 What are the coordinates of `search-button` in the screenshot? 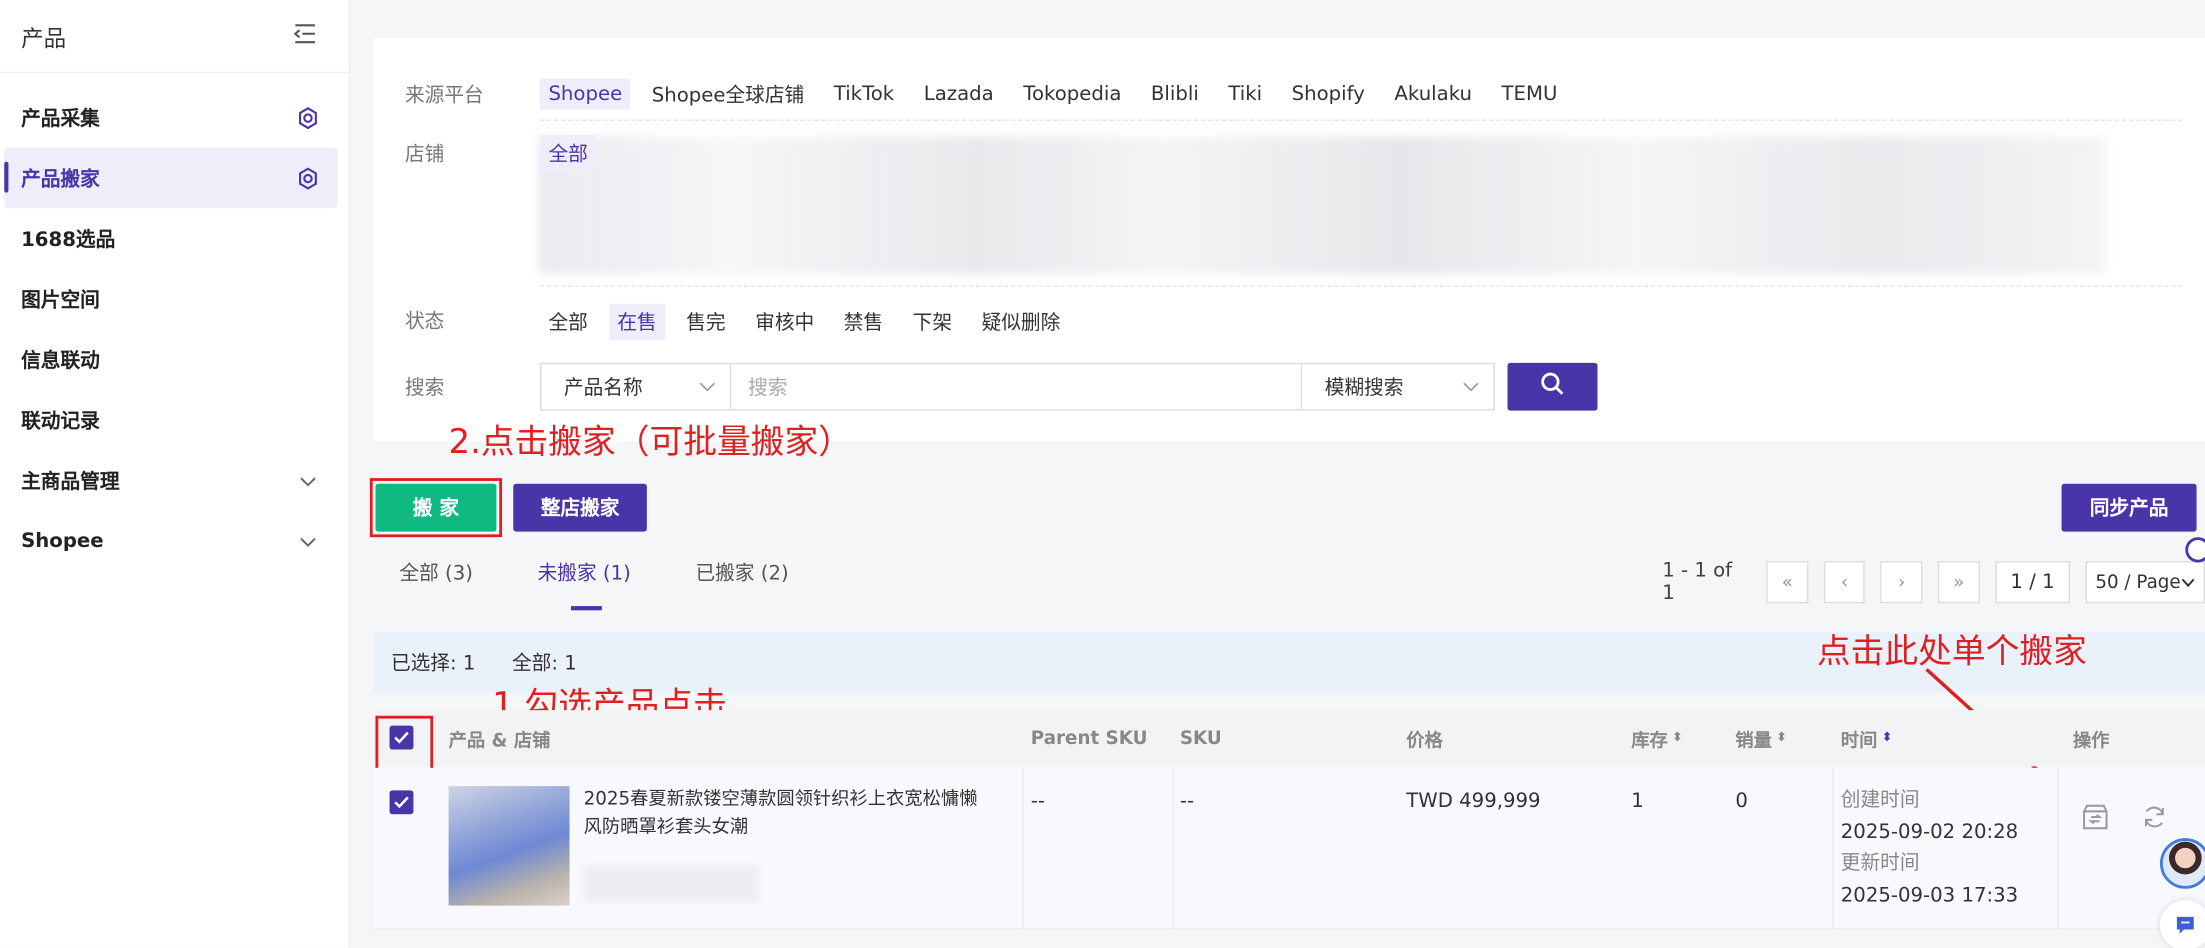 It's located at (1552, 386).